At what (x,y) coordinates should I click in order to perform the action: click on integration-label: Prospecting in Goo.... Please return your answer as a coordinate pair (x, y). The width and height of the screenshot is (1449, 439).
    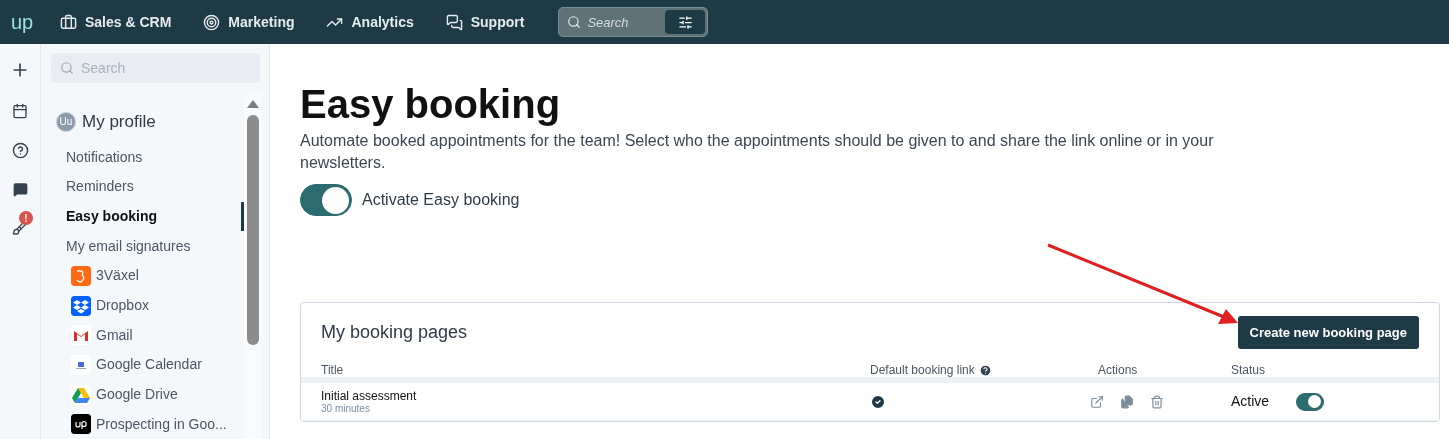
    Looking at the image, I should click on (161, 424).